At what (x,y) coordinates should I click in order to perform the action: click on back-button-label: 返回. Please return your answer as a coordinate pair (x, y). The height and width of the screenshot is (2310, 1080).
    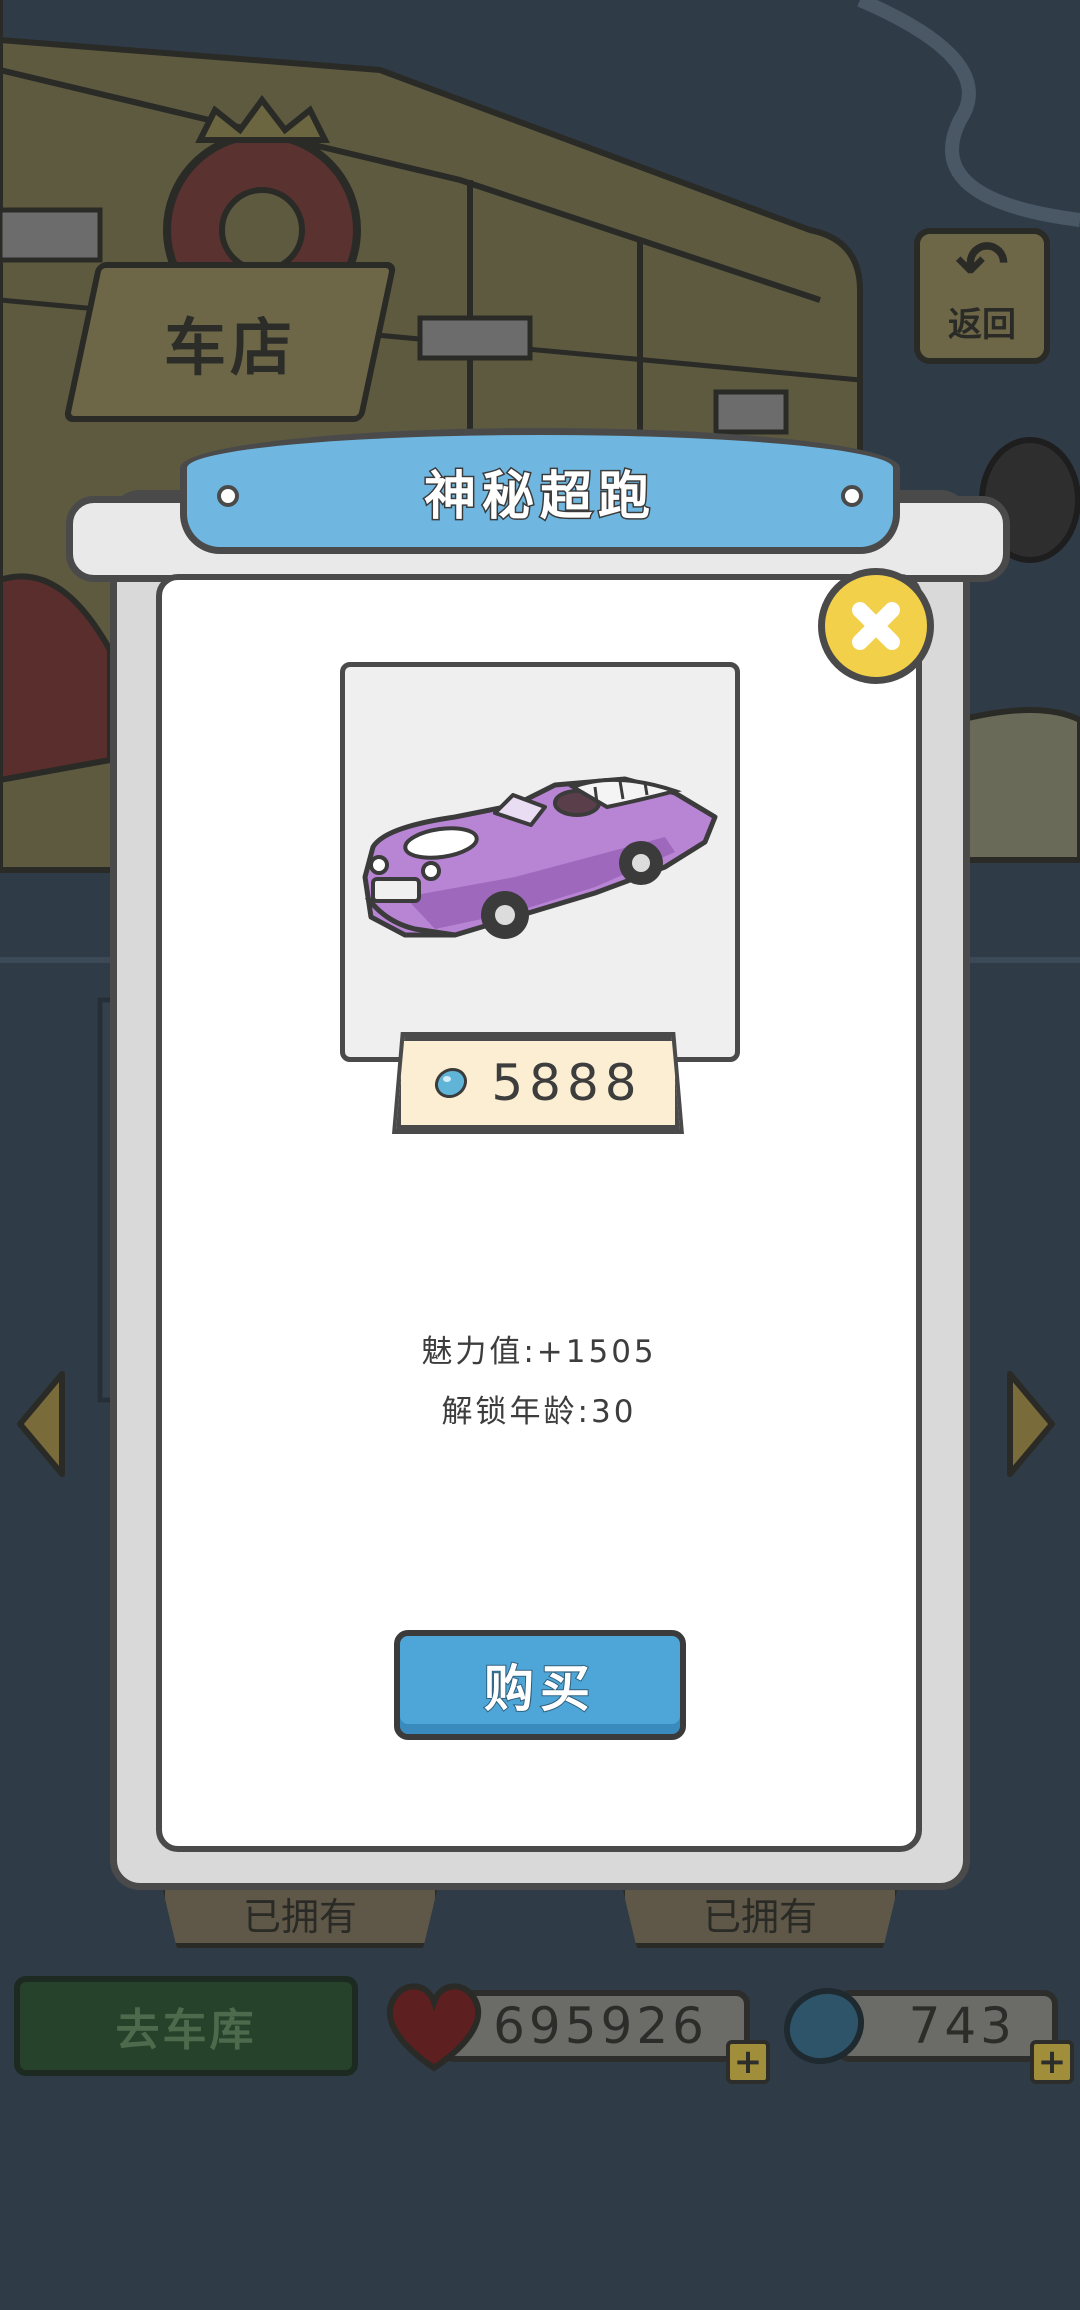
    Looking at the image, I should click on (982, 325).